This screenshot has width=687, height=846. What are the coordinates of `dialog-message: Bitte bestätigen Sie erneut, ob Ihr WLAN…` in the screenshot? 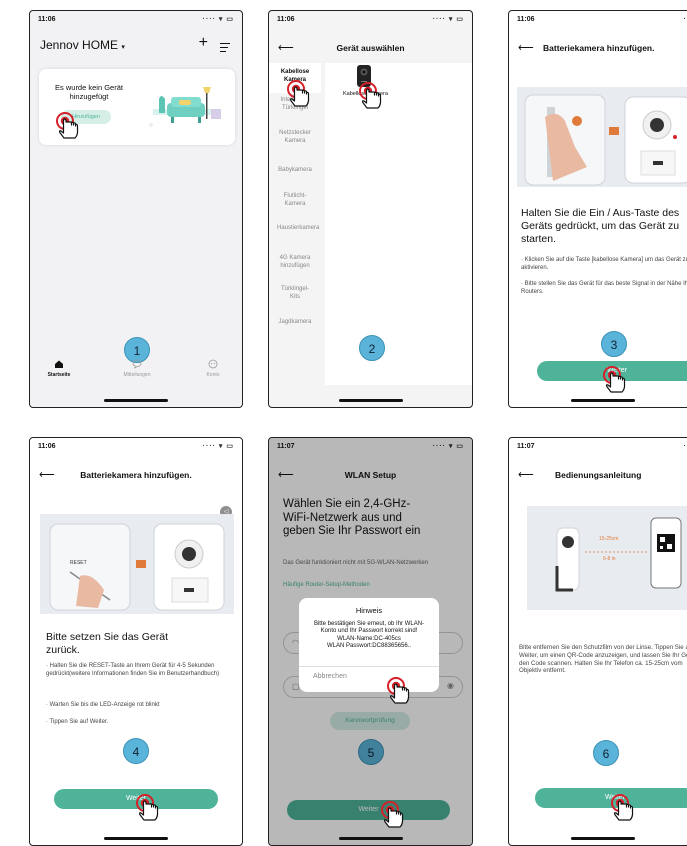 It's located at (369, 628).